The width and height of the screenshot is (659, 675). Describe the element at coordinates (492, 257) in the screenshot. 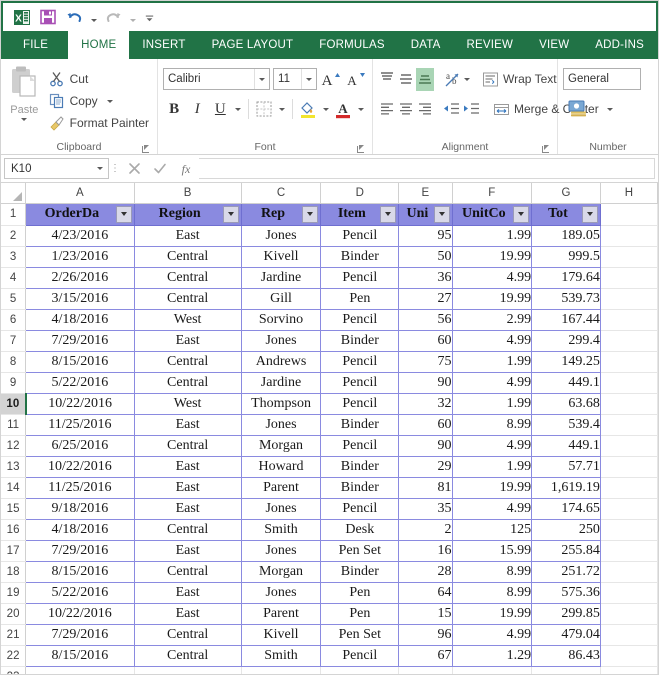

I see `cell-unitcost-3: 19.99` at that location.